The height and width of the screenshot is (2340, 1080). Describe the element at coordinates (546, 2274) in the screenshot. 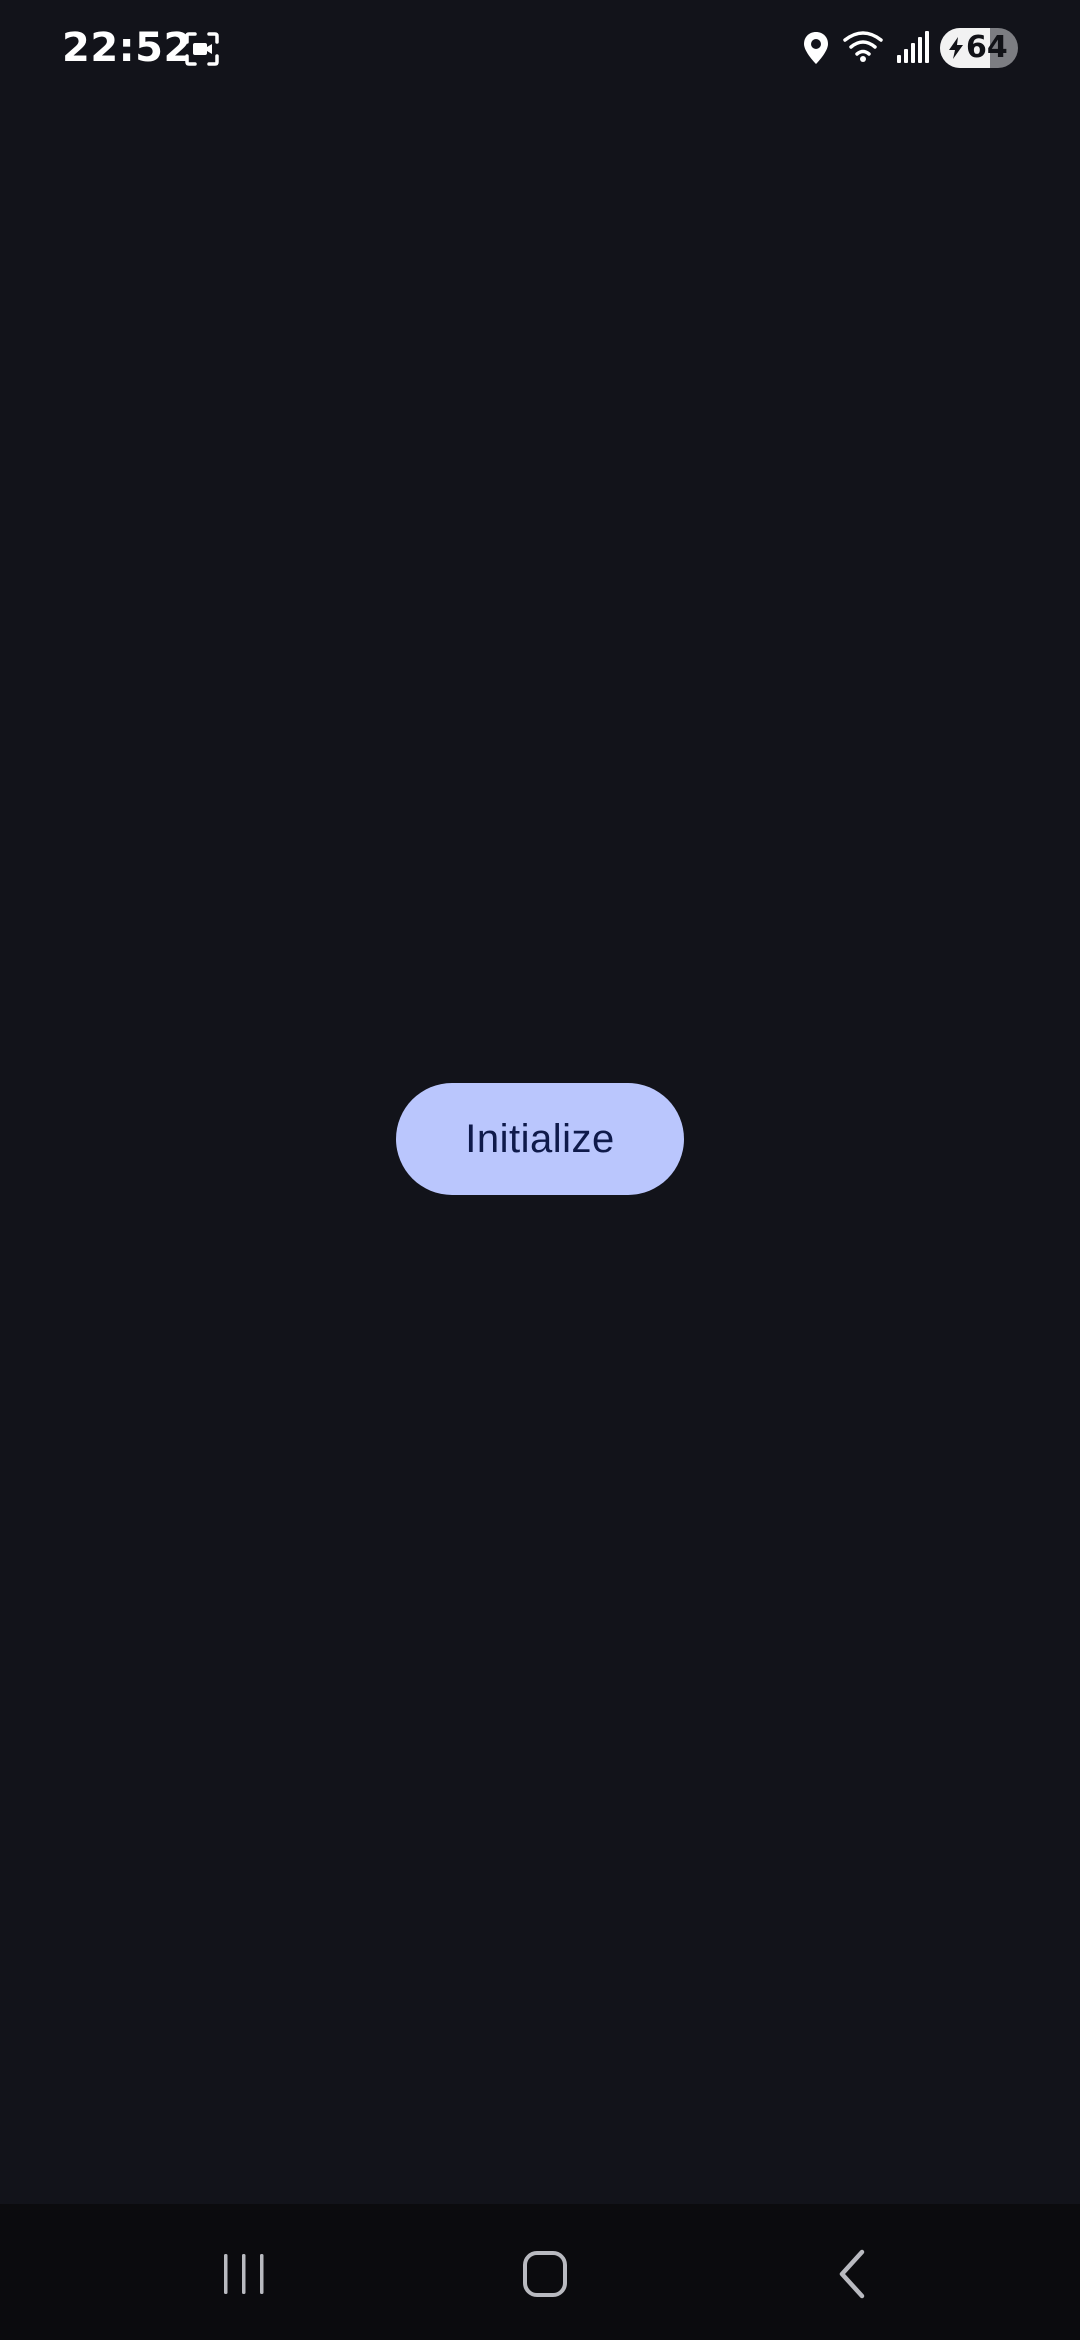

I see `home-icon` at that location.